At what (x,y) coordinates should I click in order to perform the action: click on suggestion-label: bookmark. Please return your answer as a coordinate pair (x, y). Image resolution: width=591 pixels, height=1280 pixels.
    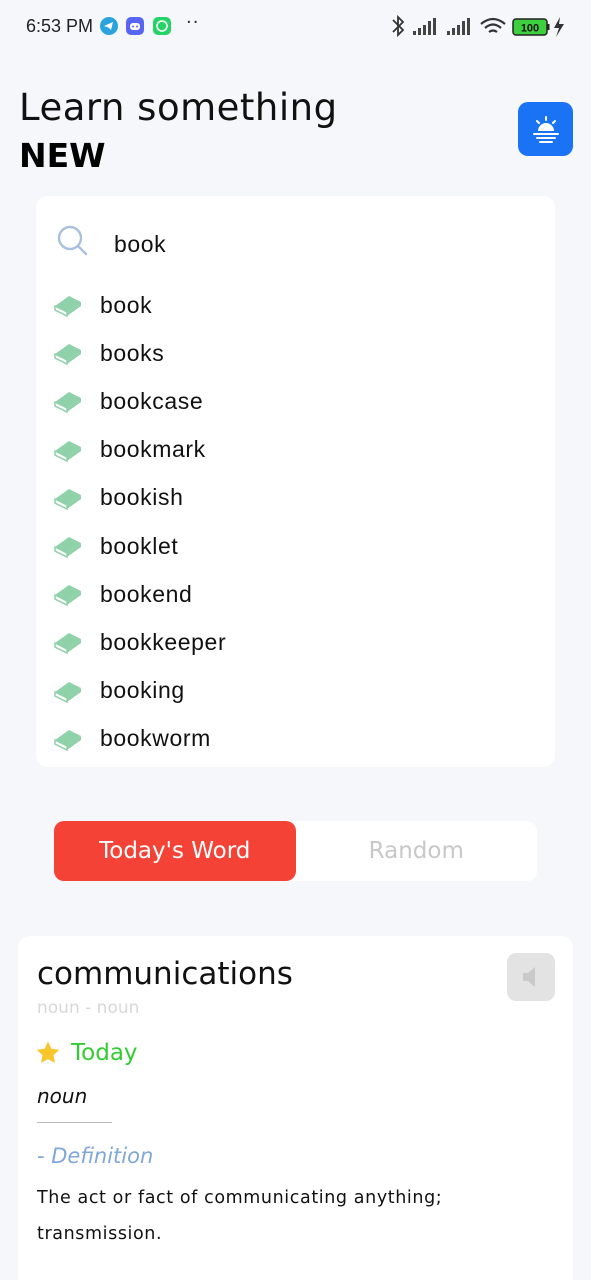
    Looking at the image, I should click on (153, 449).